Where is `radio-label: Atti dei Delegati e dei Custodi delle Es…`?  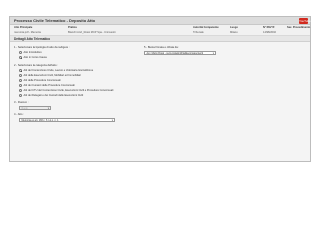 radio-label: Atti dei Delegati e dei Custodi delle Es… is located at coordinates (53, 95).